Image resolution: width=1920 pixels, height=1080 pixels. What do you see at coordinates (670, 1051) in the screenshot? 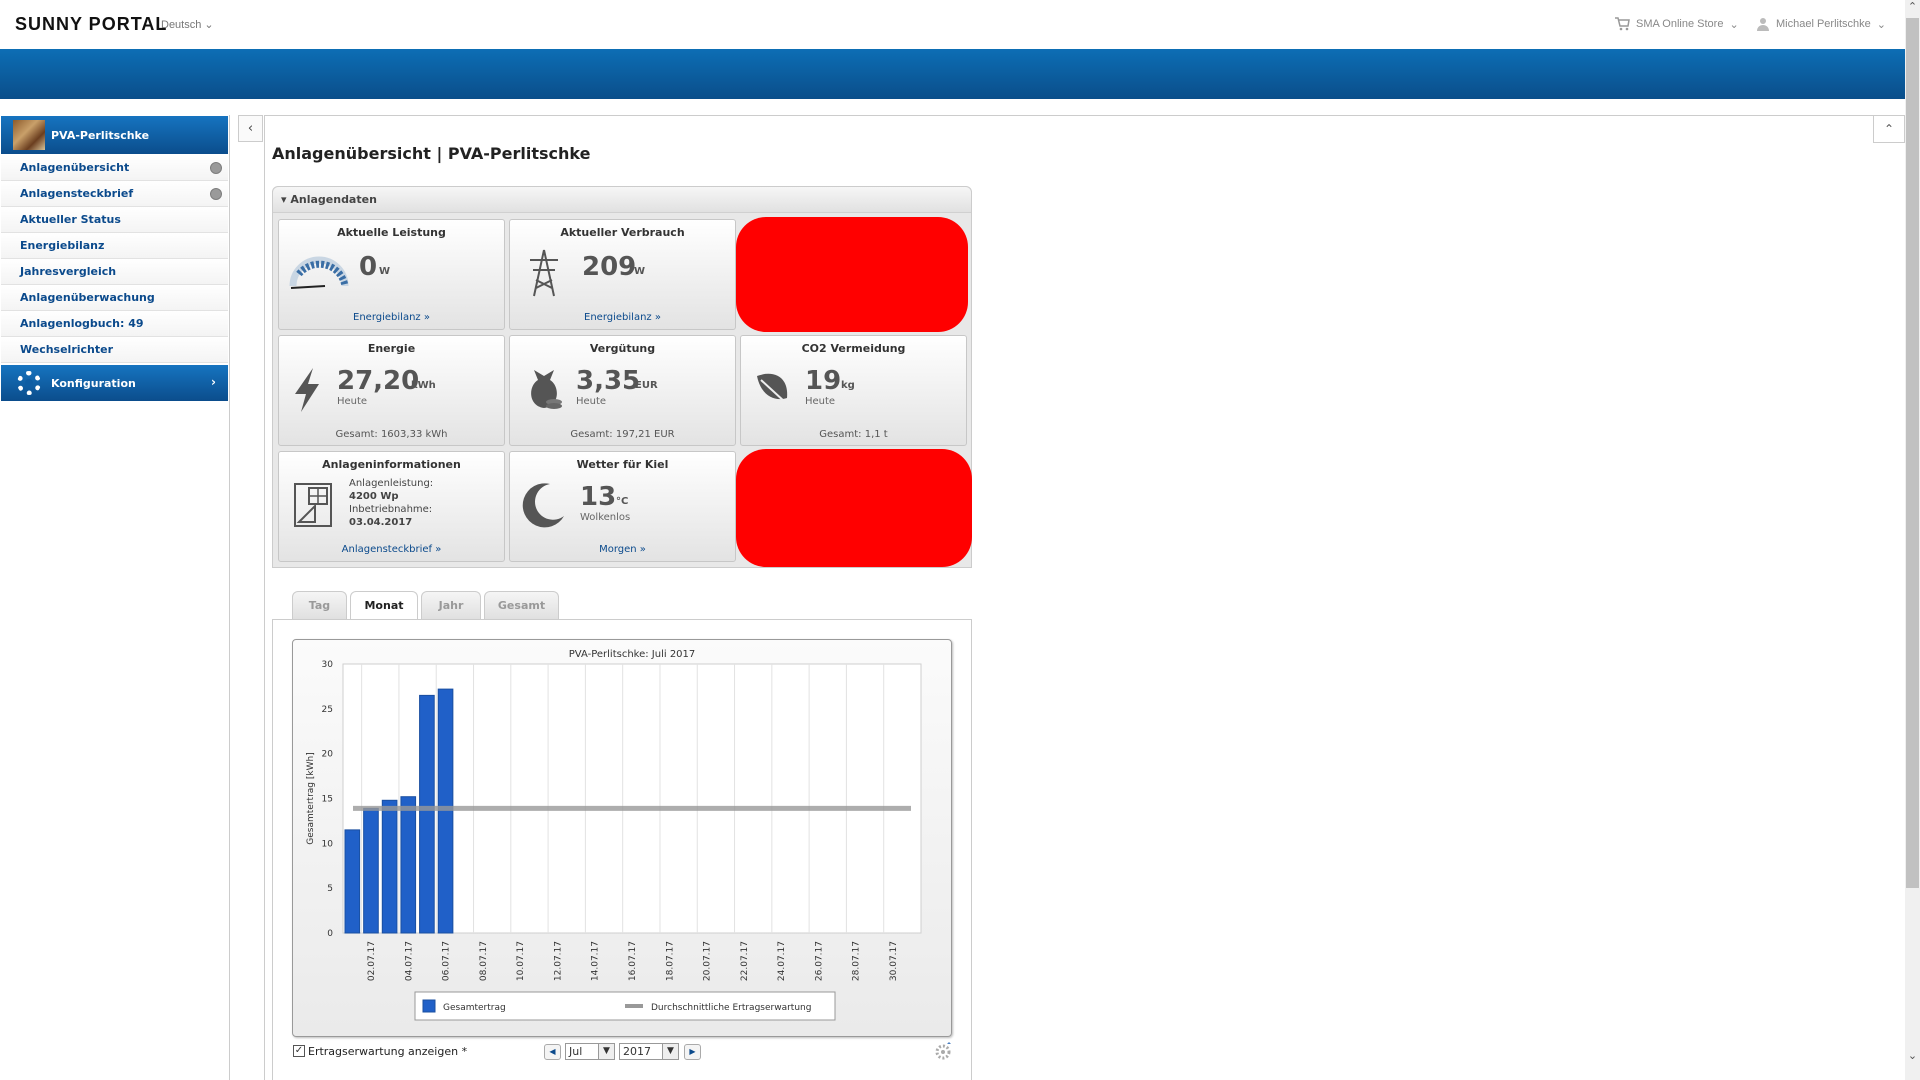
I see `chevron-down-icon: ▼` at bounding box center [670, 1051].